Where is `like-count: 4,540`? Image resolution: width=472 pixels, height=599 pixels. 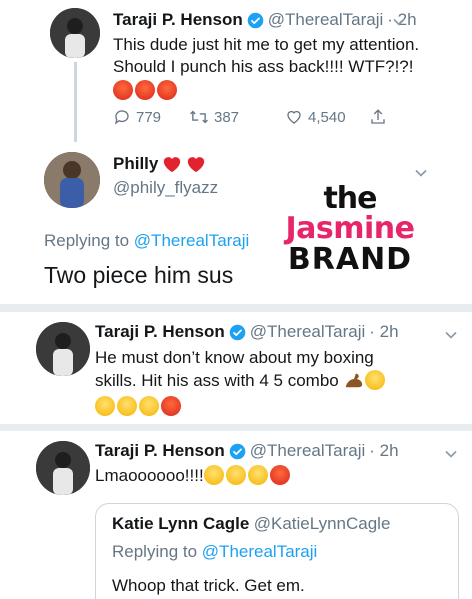
like-count: 4,540 is located at coordinates (327, 117).